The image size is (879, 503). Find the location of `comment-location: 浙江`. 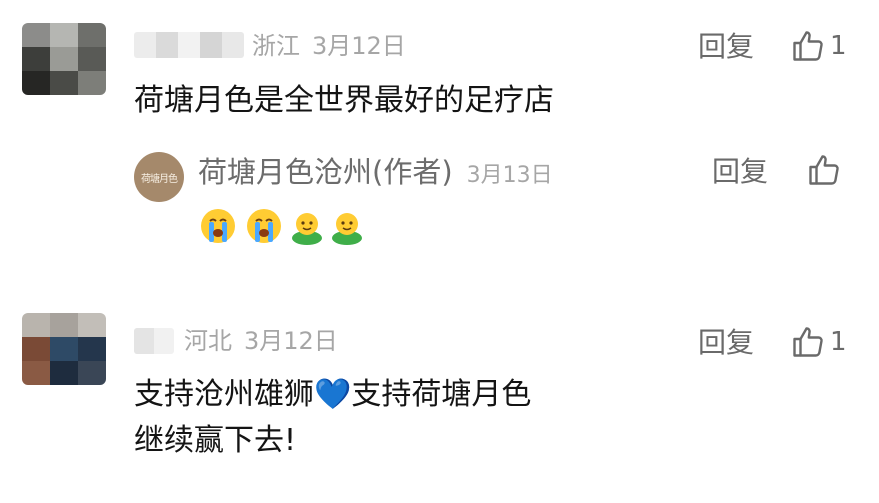

comment-location: 浙江 is located at coordinates (276, 46).